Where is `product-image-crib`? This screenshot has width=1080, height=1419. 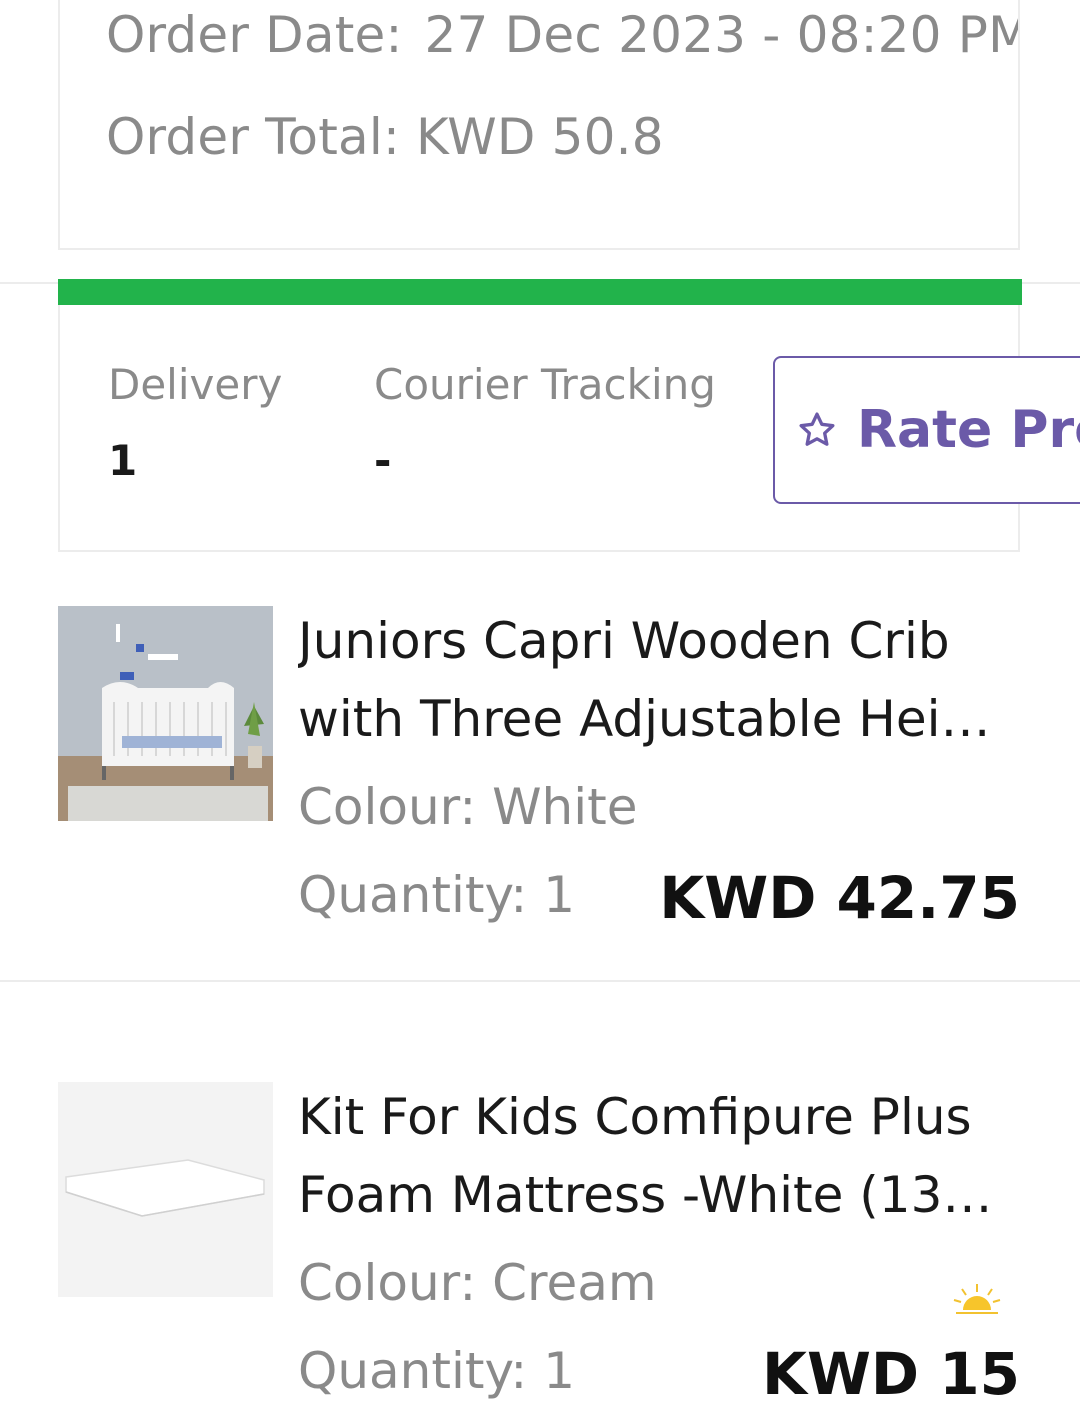 product-image-crib is located at coordinates (165, 713).